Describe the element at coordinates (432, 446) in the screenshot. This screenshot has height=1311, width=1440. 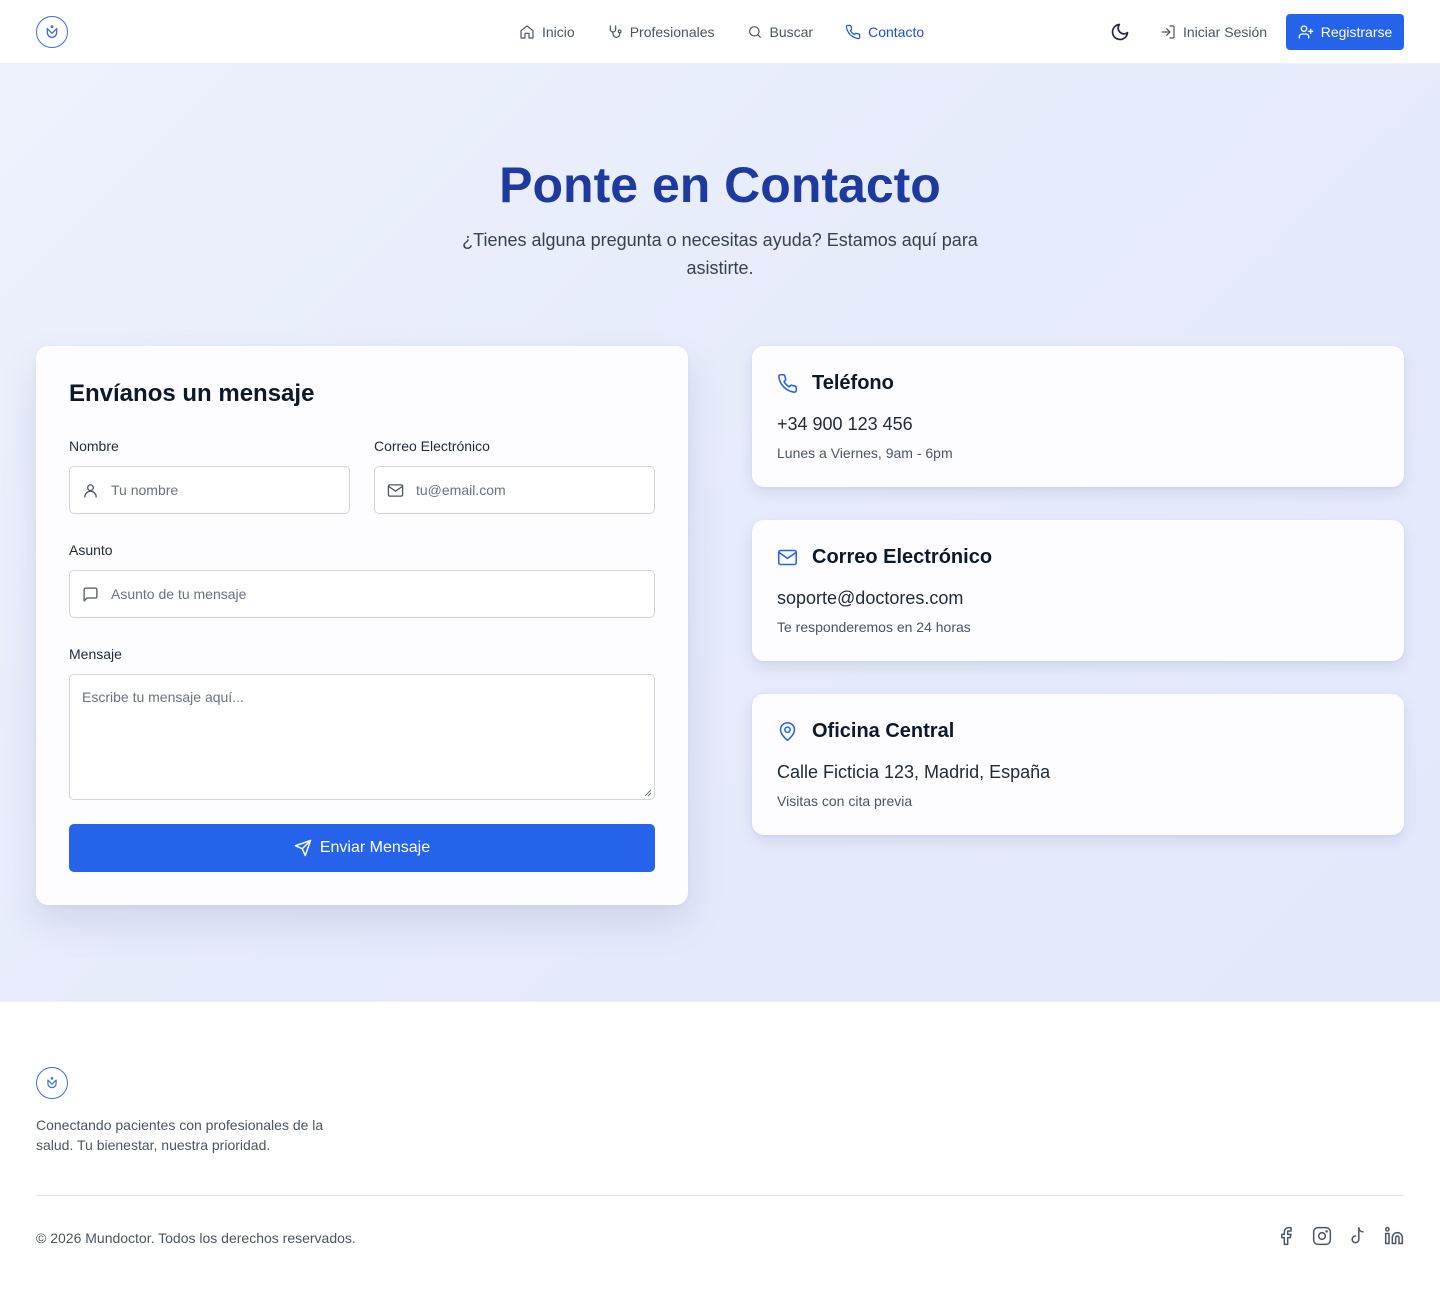
I see `email-label: Correo Electrónico` at that location.